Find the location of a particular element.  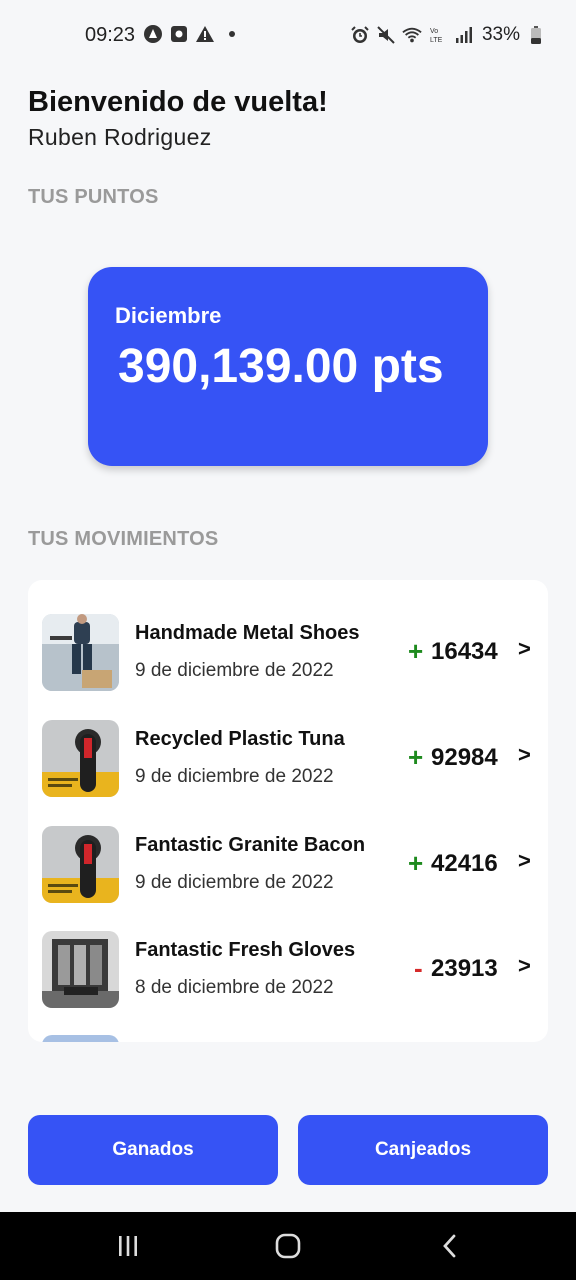

movement-name: Fantastic Granite Bacon is located at coordinates (250, 845).